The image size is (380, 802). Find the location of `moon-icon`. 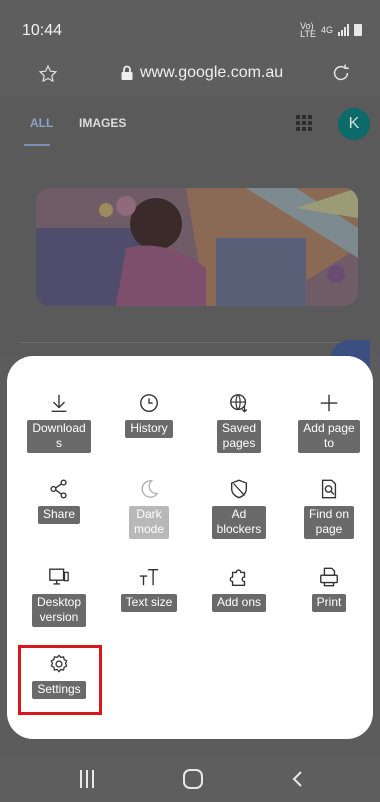

moon-icon is located at coordinates (150, 489).